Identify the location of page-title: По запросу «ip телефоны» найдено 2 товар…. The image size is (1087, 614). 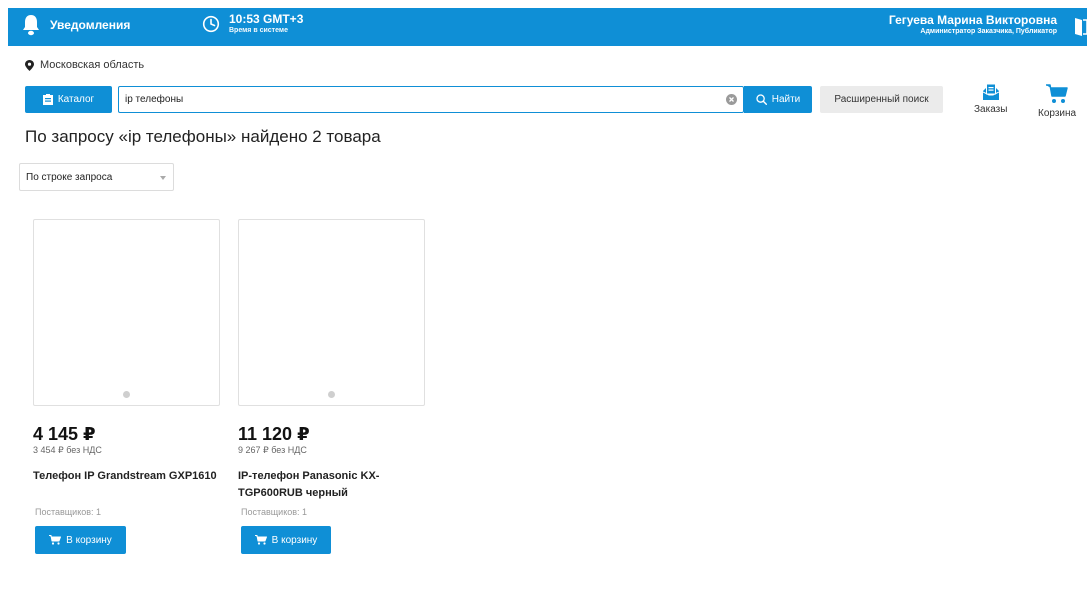
(203, 136).